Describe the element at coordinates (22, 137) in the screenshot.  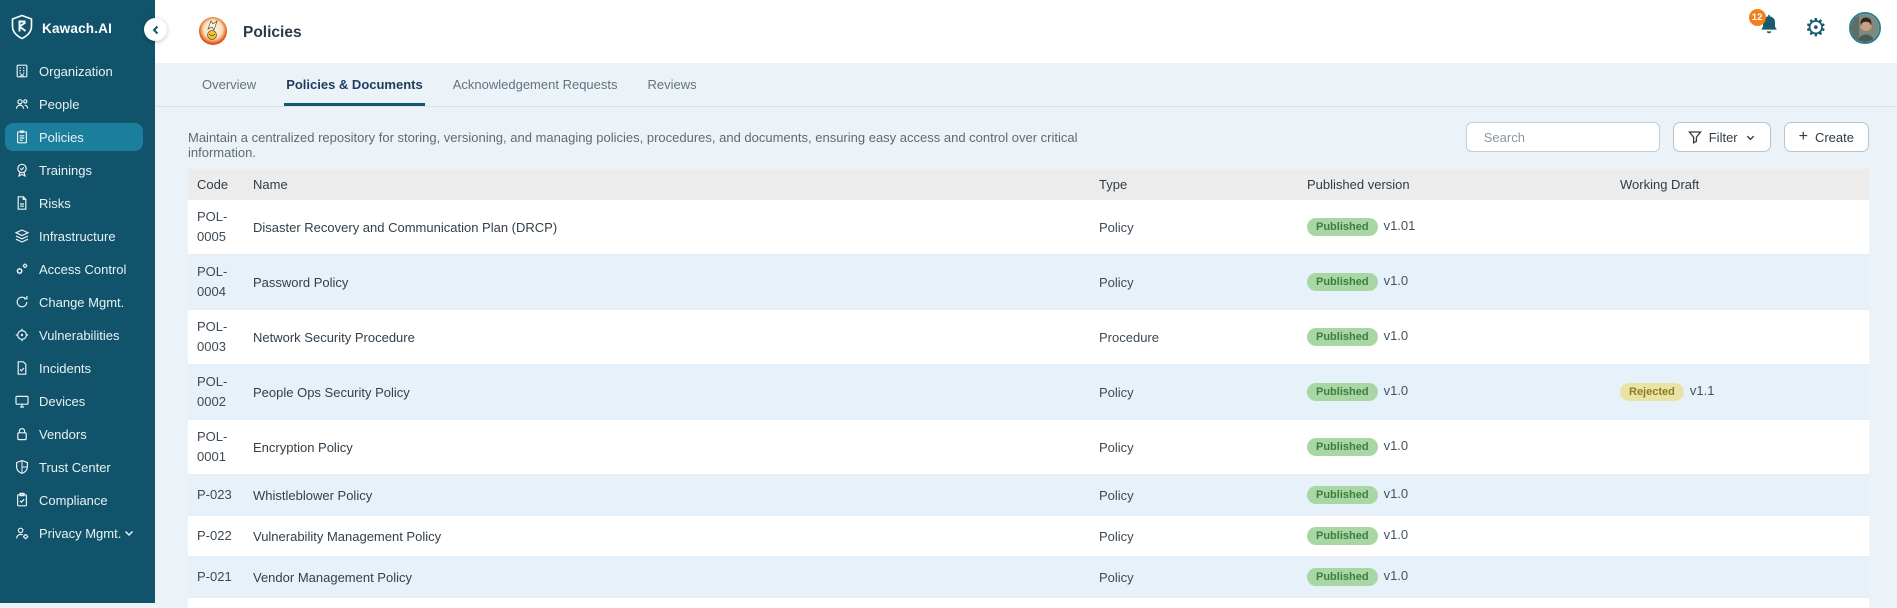
I see `clipboard-icon` at that location.